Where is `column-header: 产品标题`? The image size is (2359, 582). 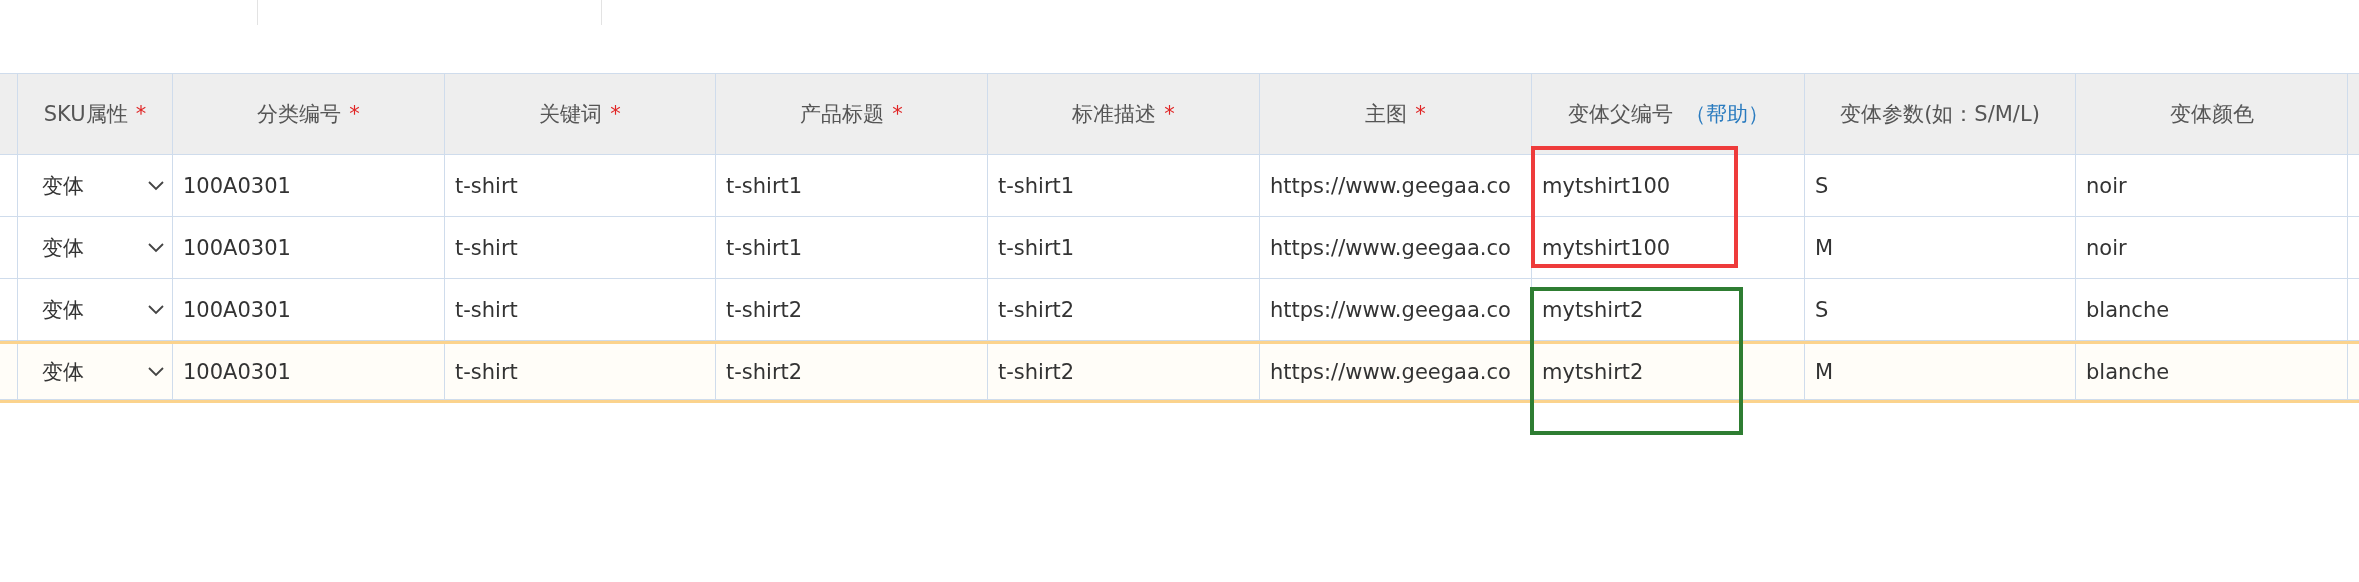
column-header: 产品标题 is located at coordinates (842, 114).